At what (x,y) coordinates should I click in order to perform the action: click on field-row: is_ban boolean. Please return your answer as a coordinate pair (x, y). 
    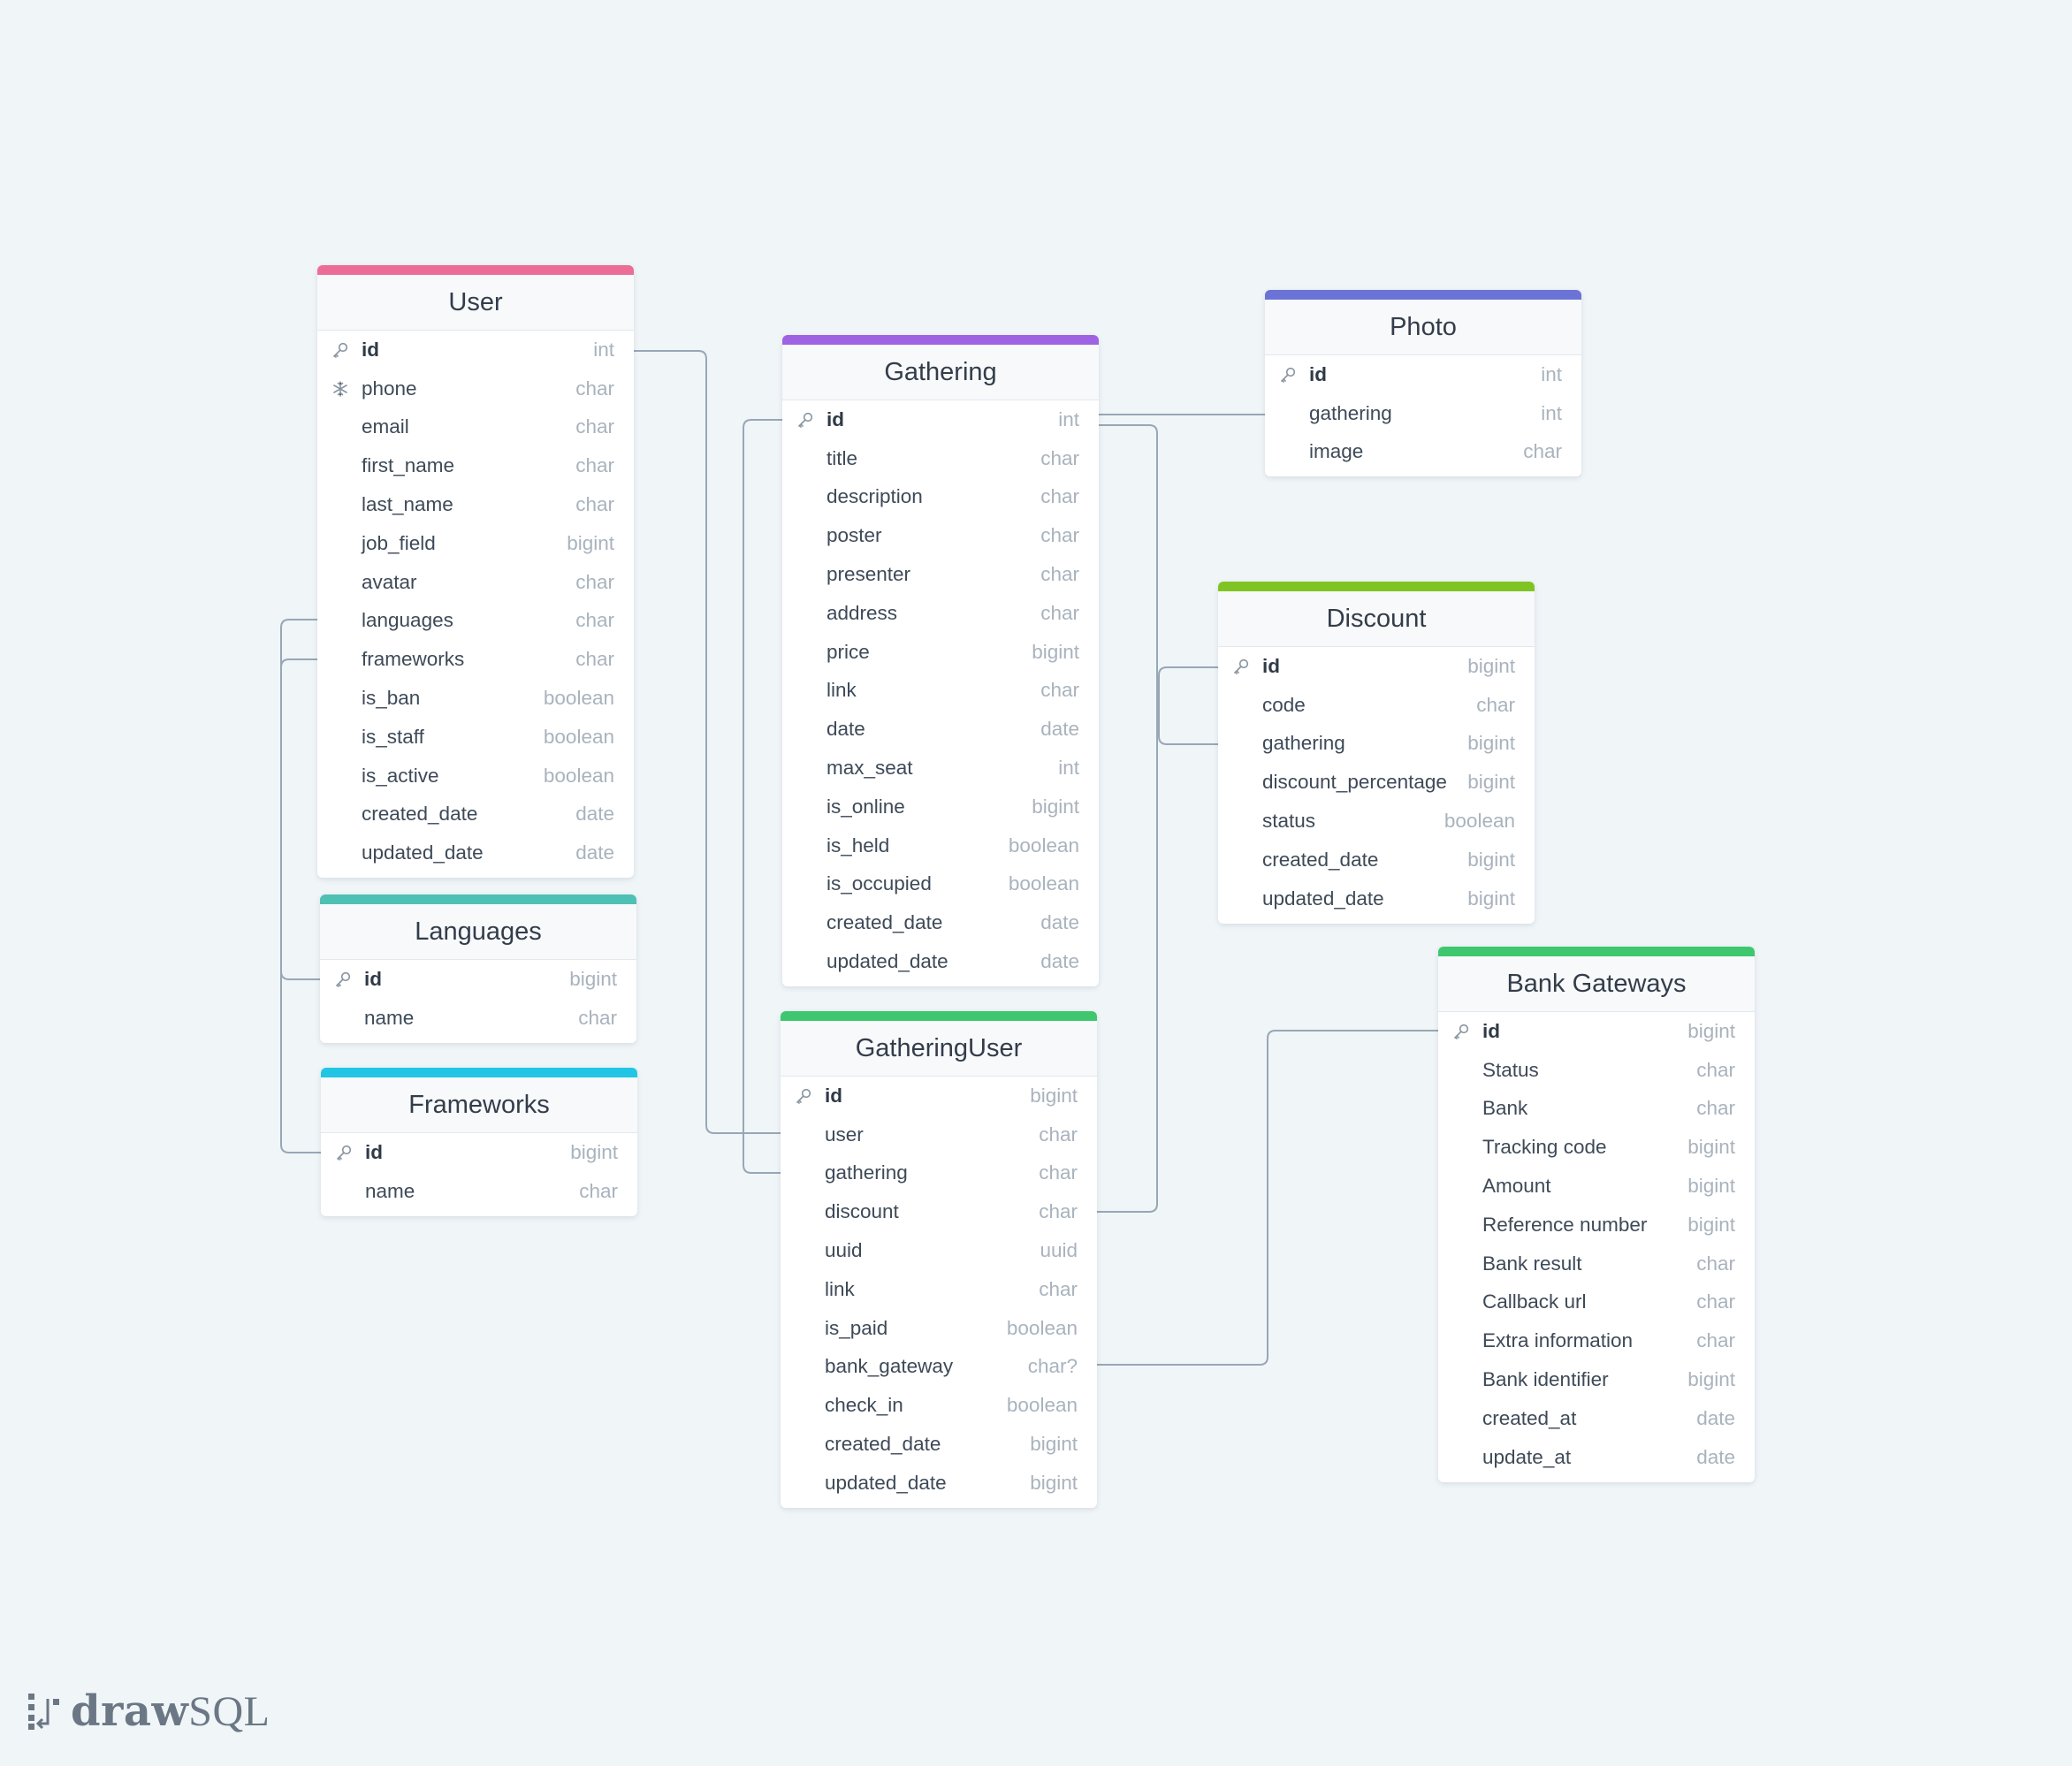
    Looking at the image, I should click on (476, 698).